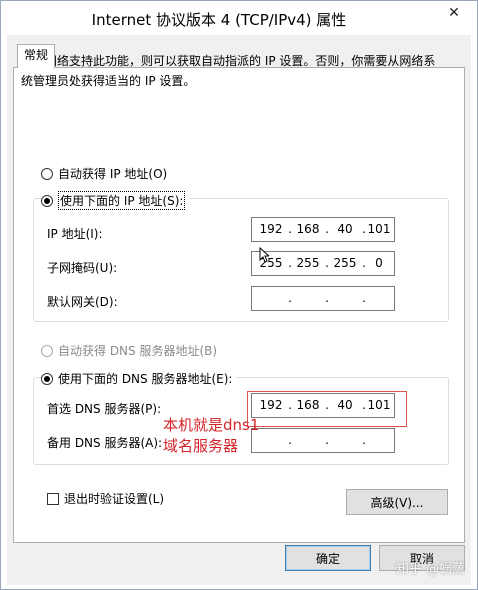 Image resolution: width=478 pixels, height=590 pixels. Describe the element at coordinates (345, 229) in the screenshot. I see `ip-octet-3: 40` at that location.